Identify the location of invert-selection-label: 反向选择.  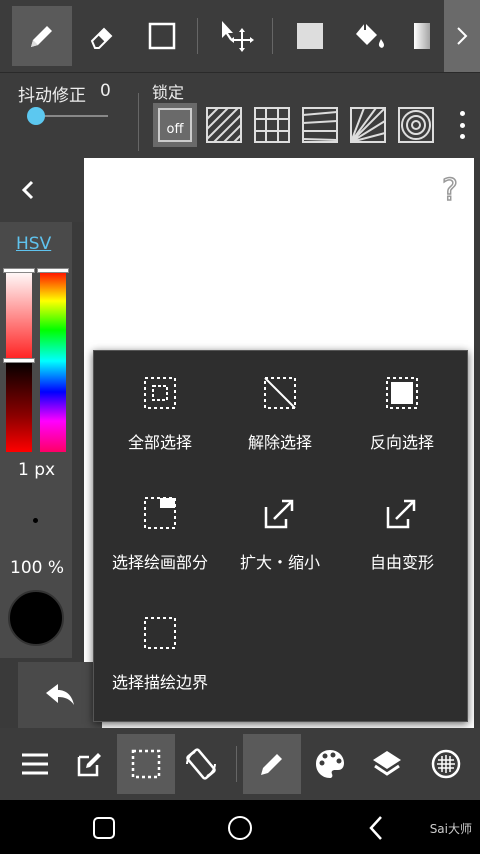
(401, 442).